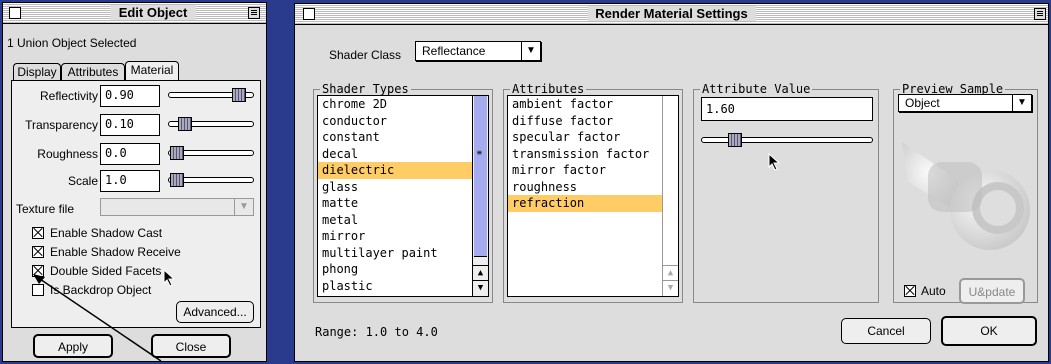 The height and width of the screenshot is (364, 1051). Describe the element at coordinates (376, 332) in the screenshot. I see `range-text: Range: 1.0 to 4.0` at that location.